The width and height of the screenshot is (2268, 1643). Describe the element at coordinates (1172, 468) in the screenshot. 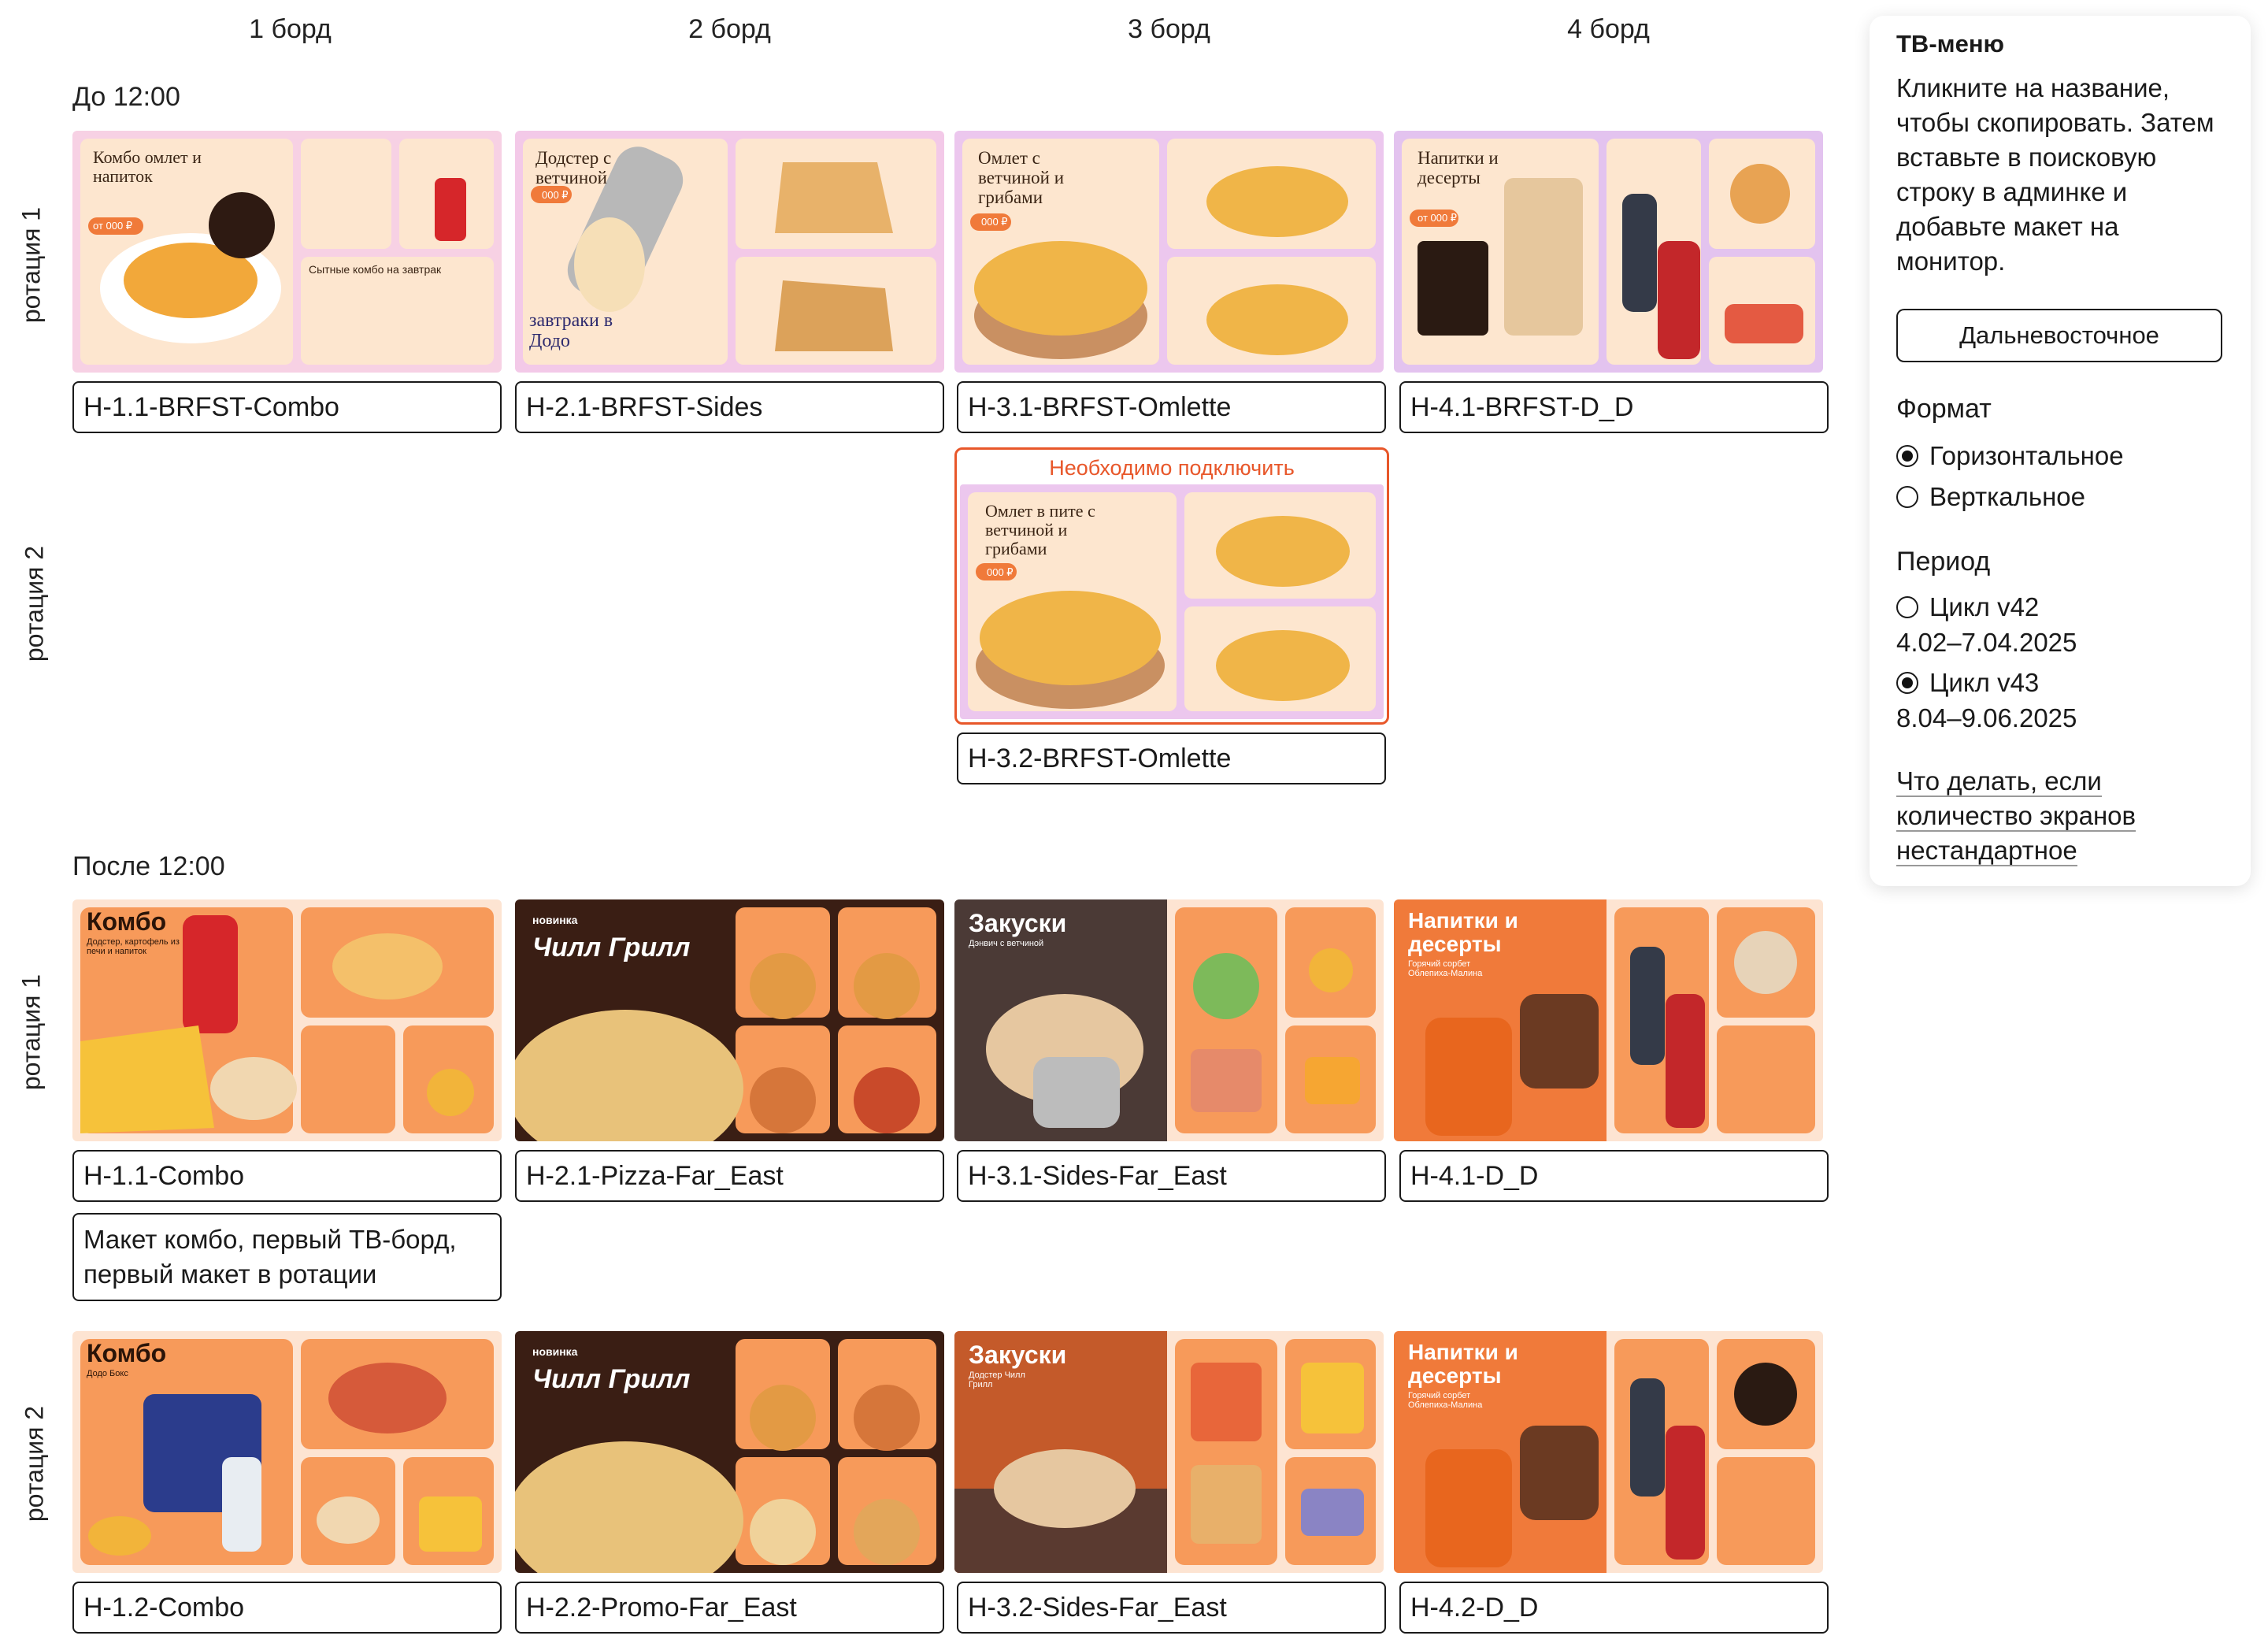

I see `warning-text: Необходимо подключить` at that location.